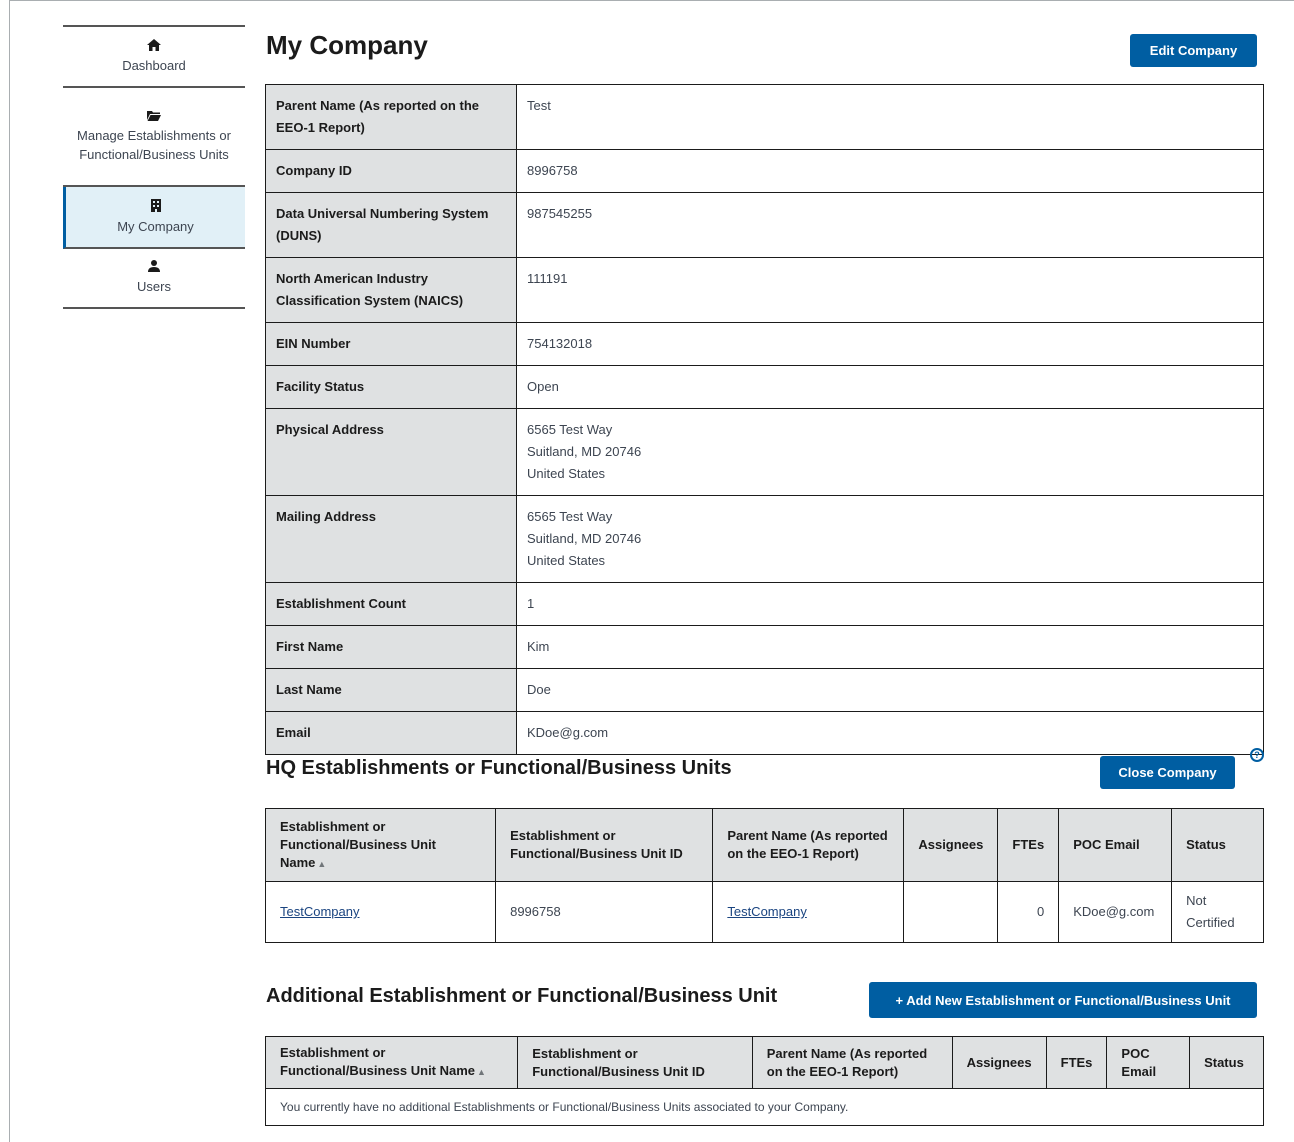 The width and height of the screenshot is (1294, 1142). Describe the element at coordinates (347, 45) in the screenshot. I see `page-title: My Company` at that location.